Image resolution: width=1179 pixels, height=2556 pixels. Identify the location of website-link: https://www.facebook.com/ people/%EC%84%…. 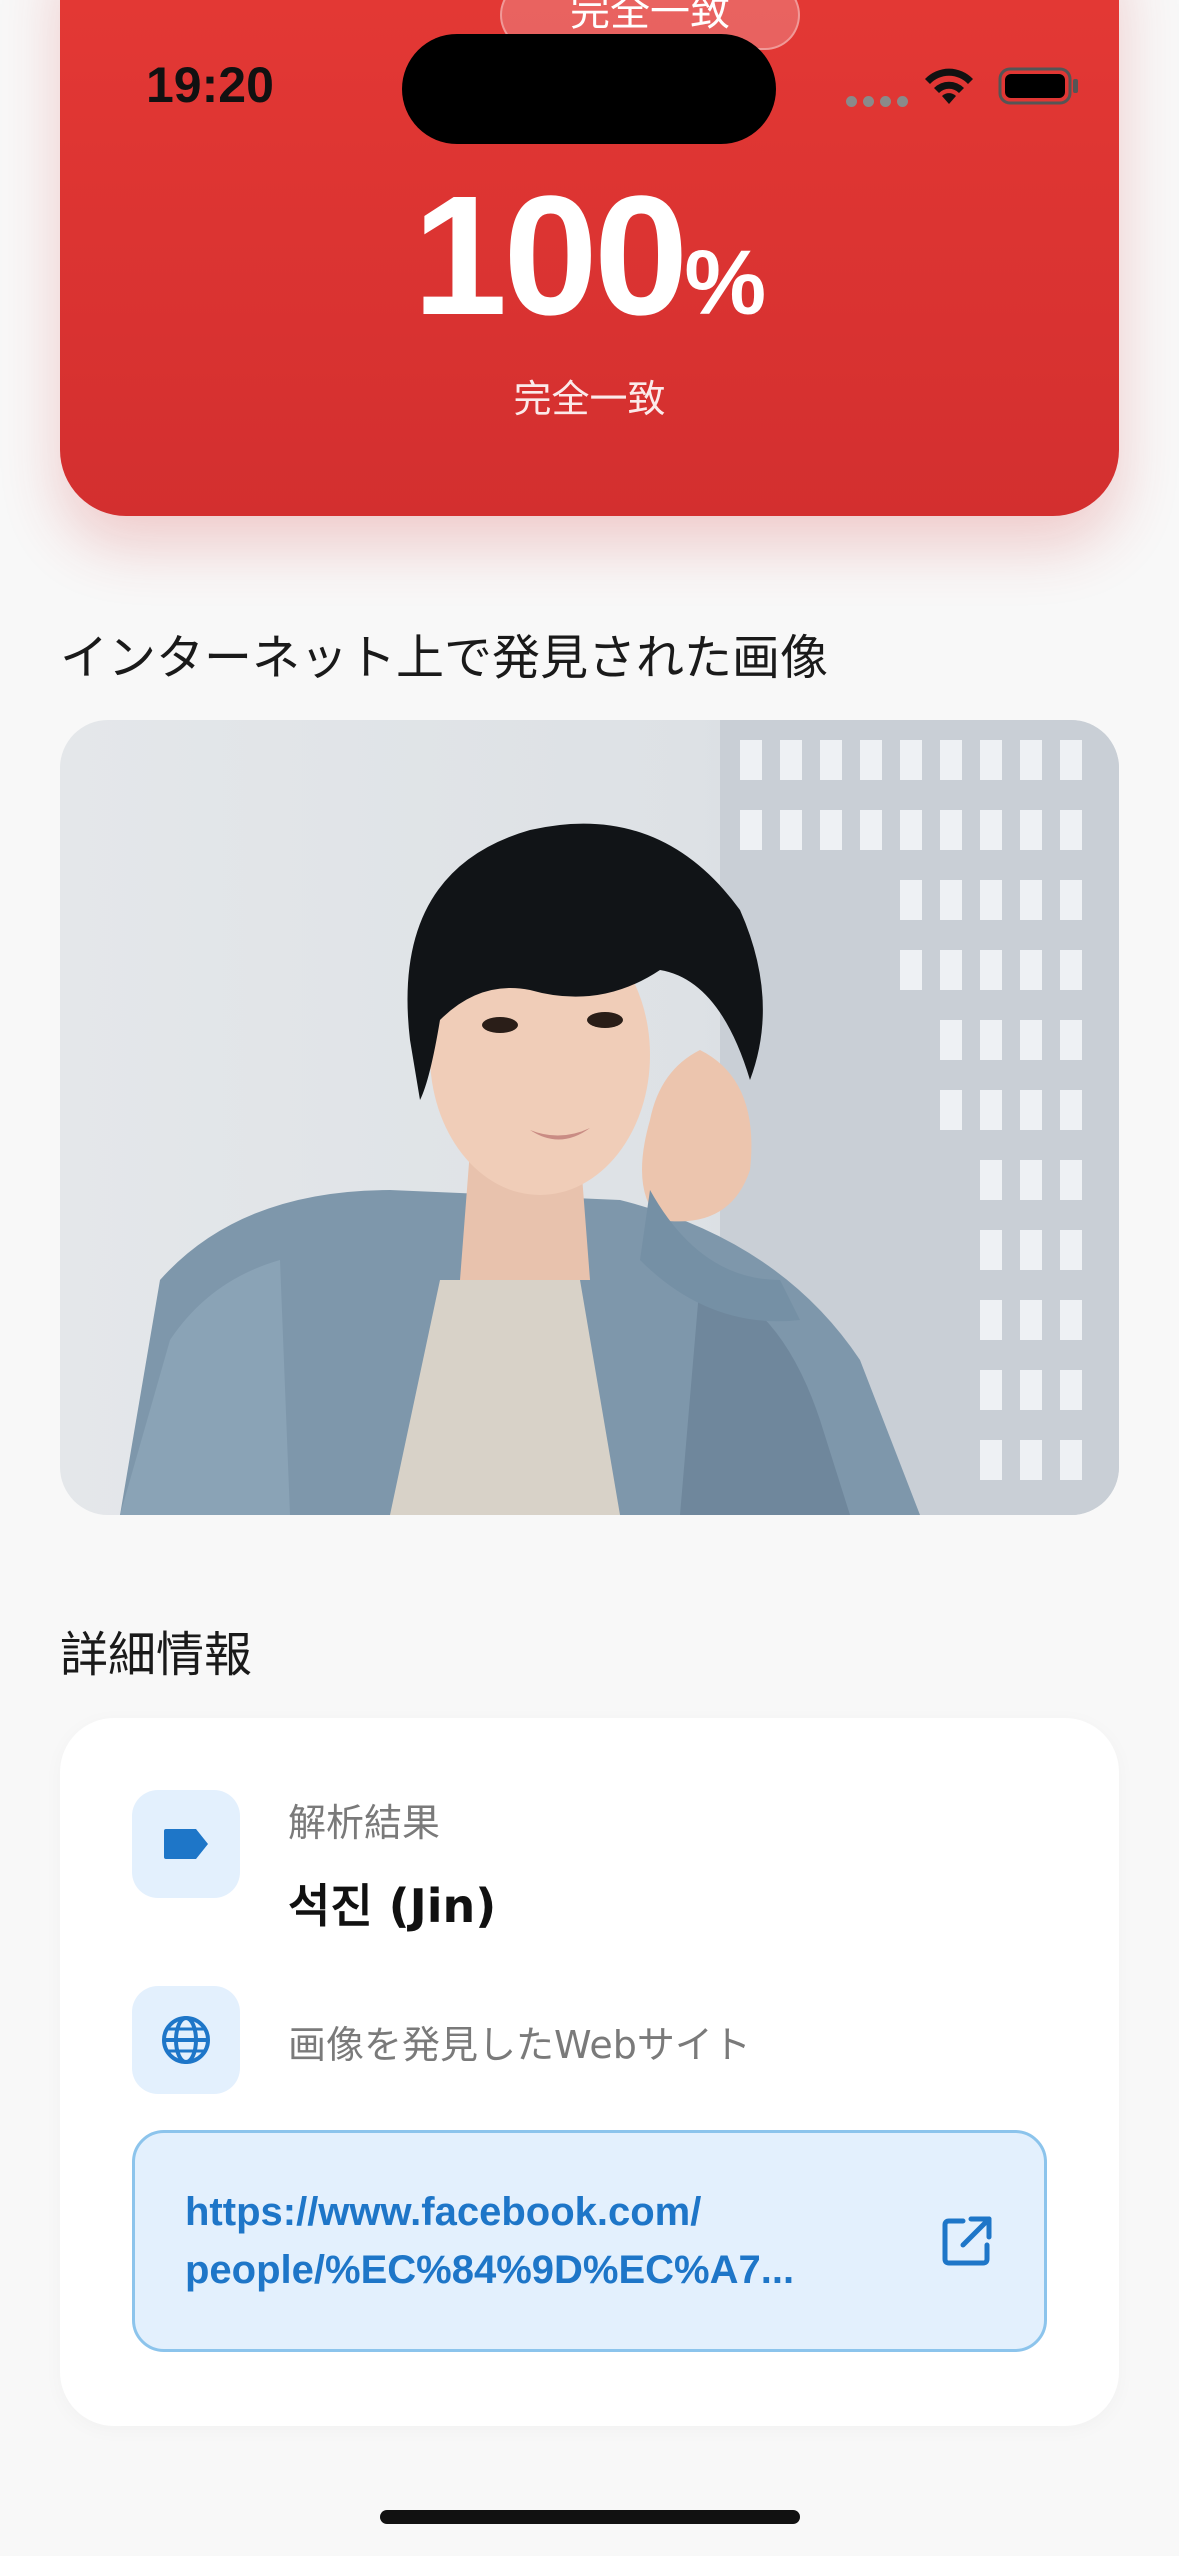
(589, 2241).